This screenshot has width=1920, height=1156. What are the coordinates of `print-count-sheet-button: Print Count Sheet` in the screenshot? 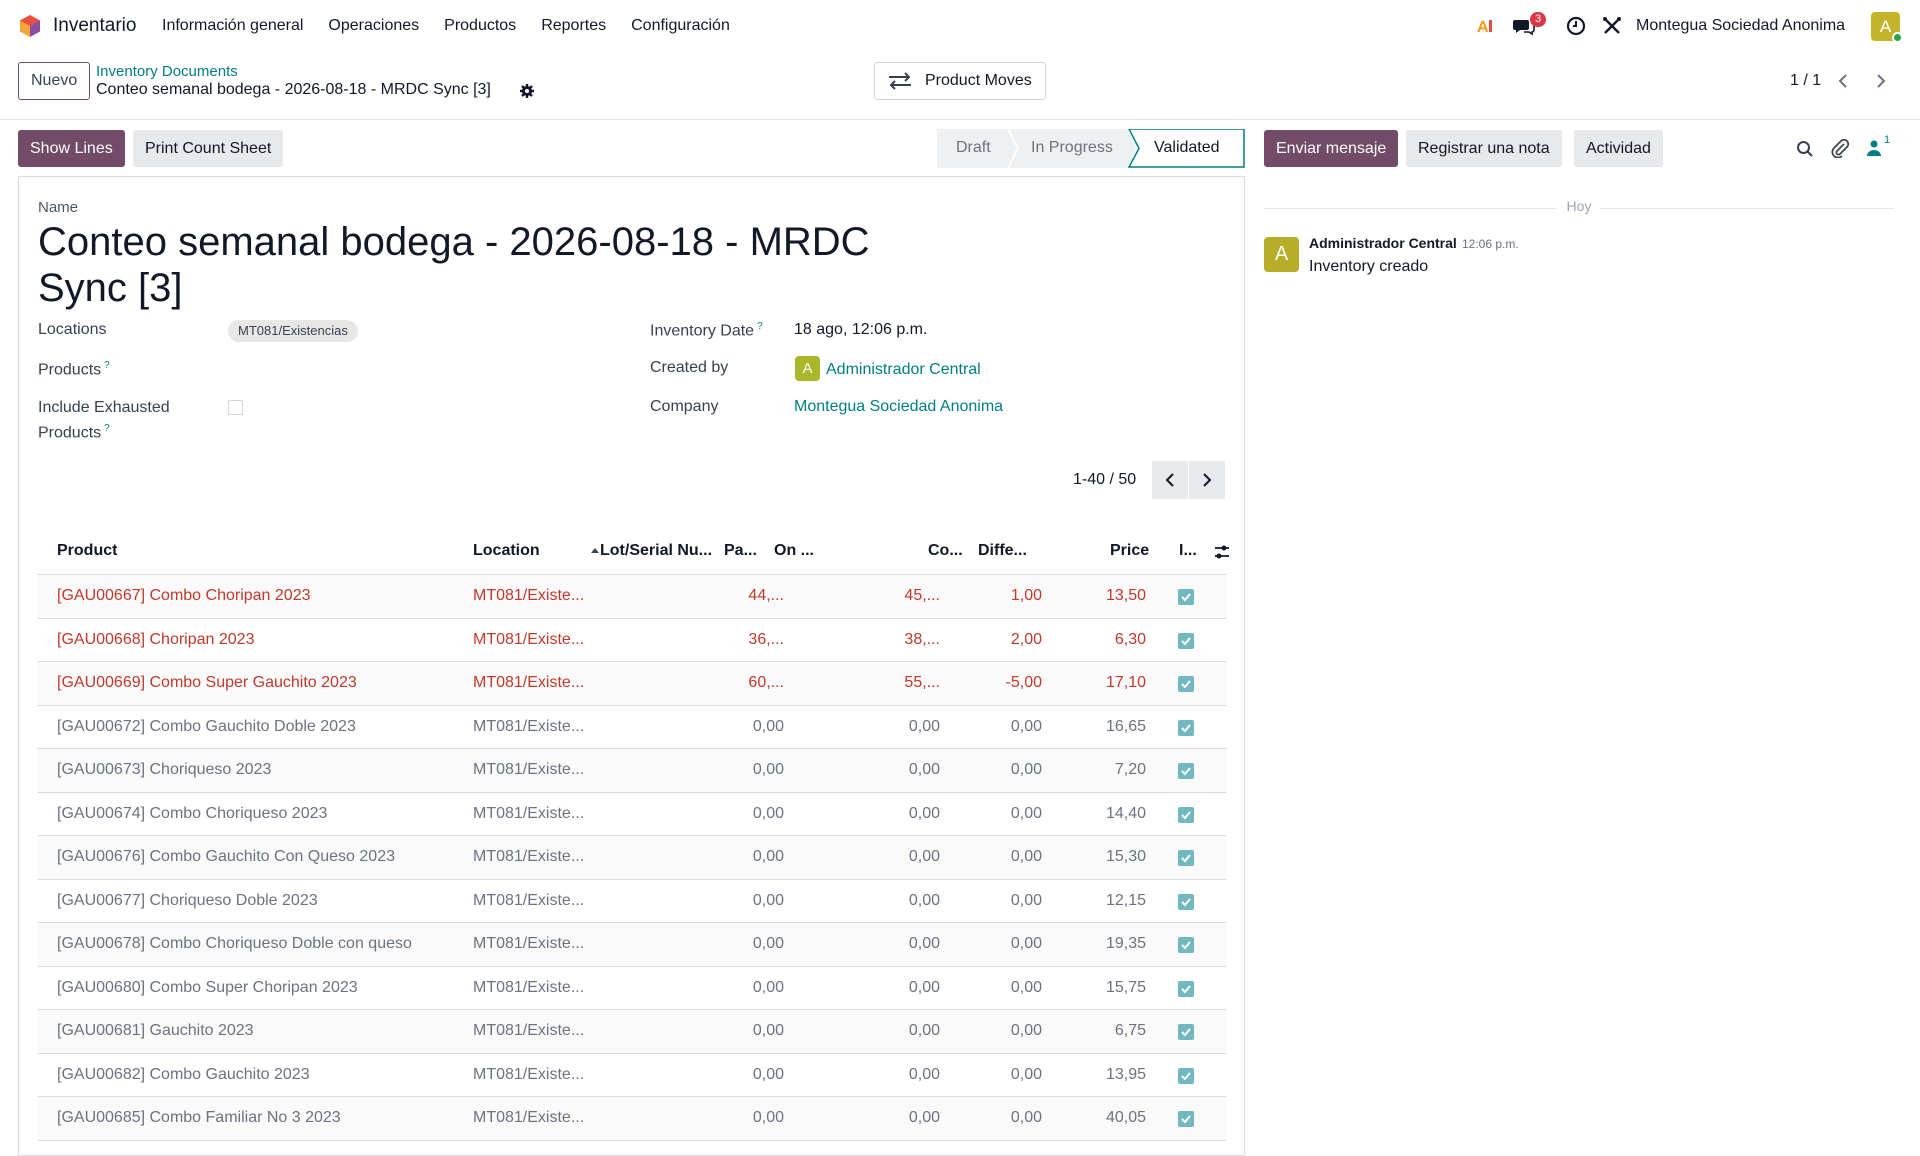 It's located at (208, 148).